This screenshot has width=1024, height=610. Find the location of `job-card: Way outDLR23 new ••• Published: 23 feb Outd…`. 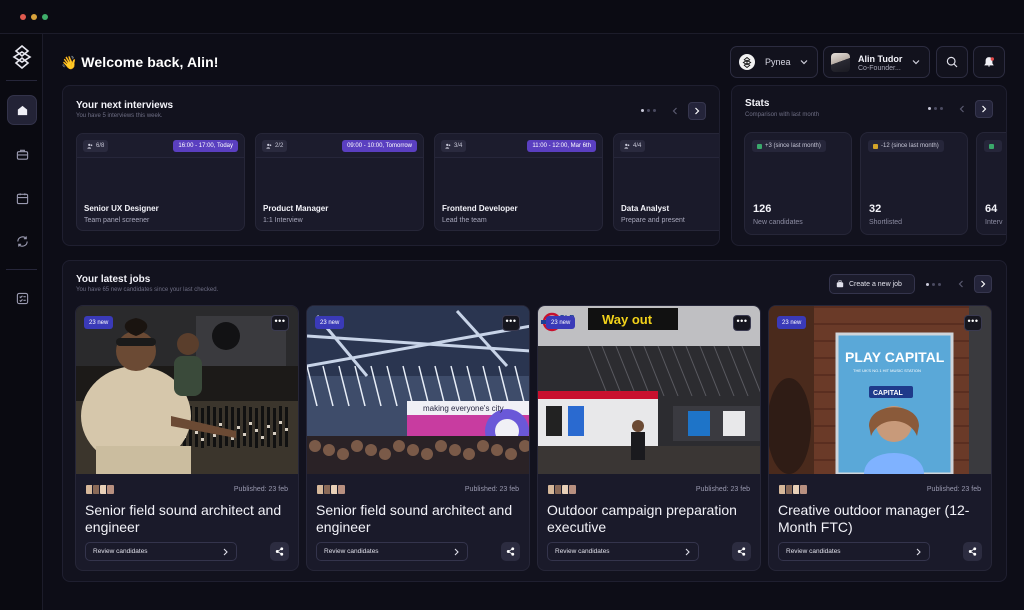

job-card: Way outDLR23 new ••• Published: 23 feb Outd… is located at coordinates (649, 438).